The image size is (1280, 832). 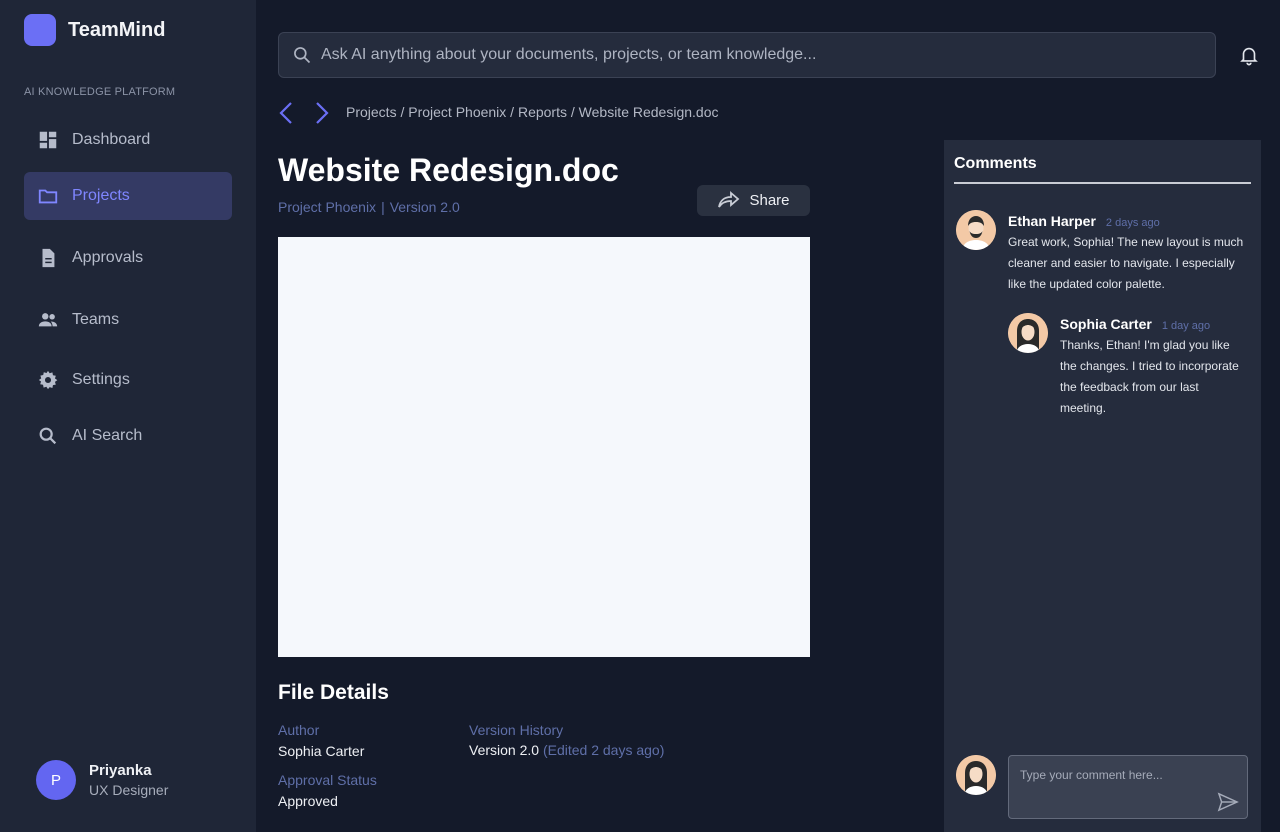 What do you see at coordinates (327, 207) in the screenshot?
I see `project-name: Project Phoenix` at bounding box center [327, 207].